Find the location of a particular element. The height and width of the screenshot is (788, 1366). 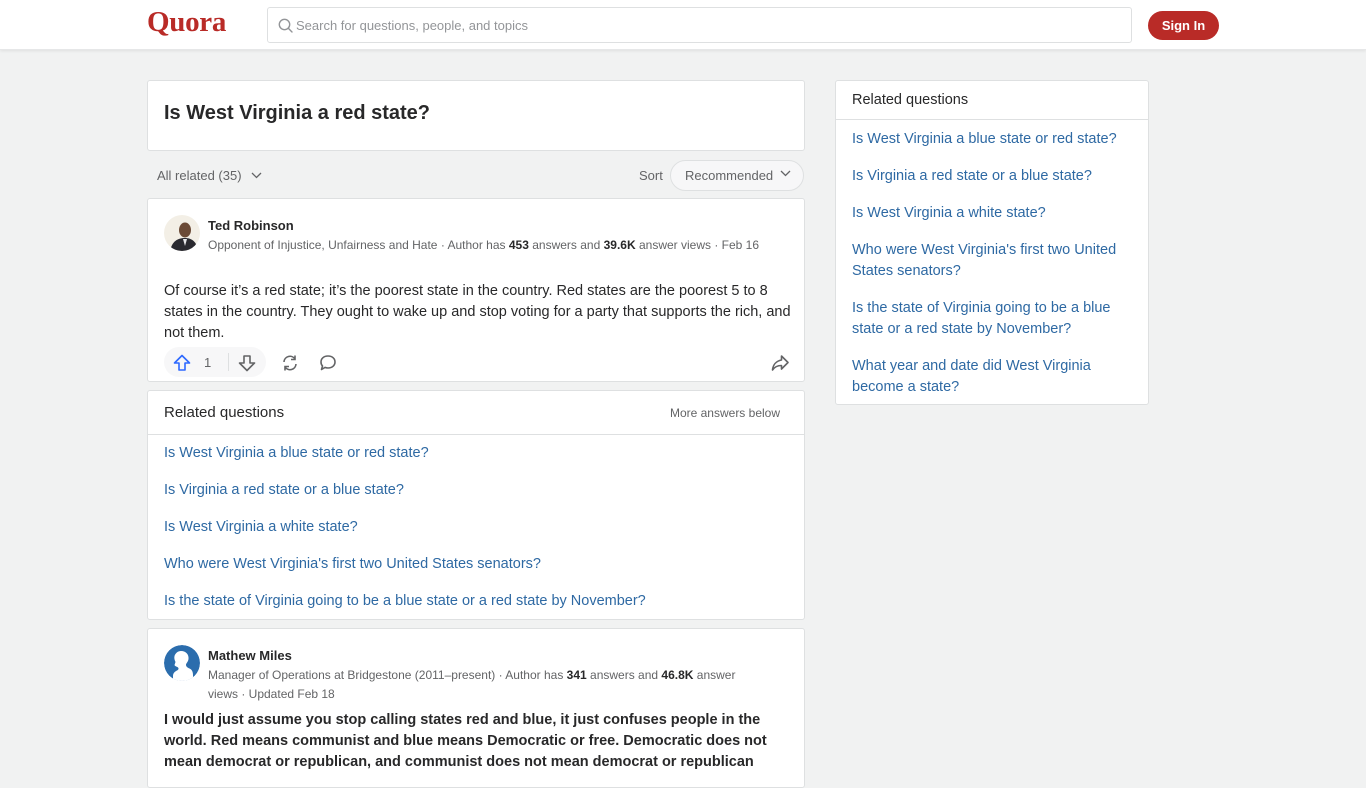

answer-date: Feb 16 is located at coordinates (740, 245).